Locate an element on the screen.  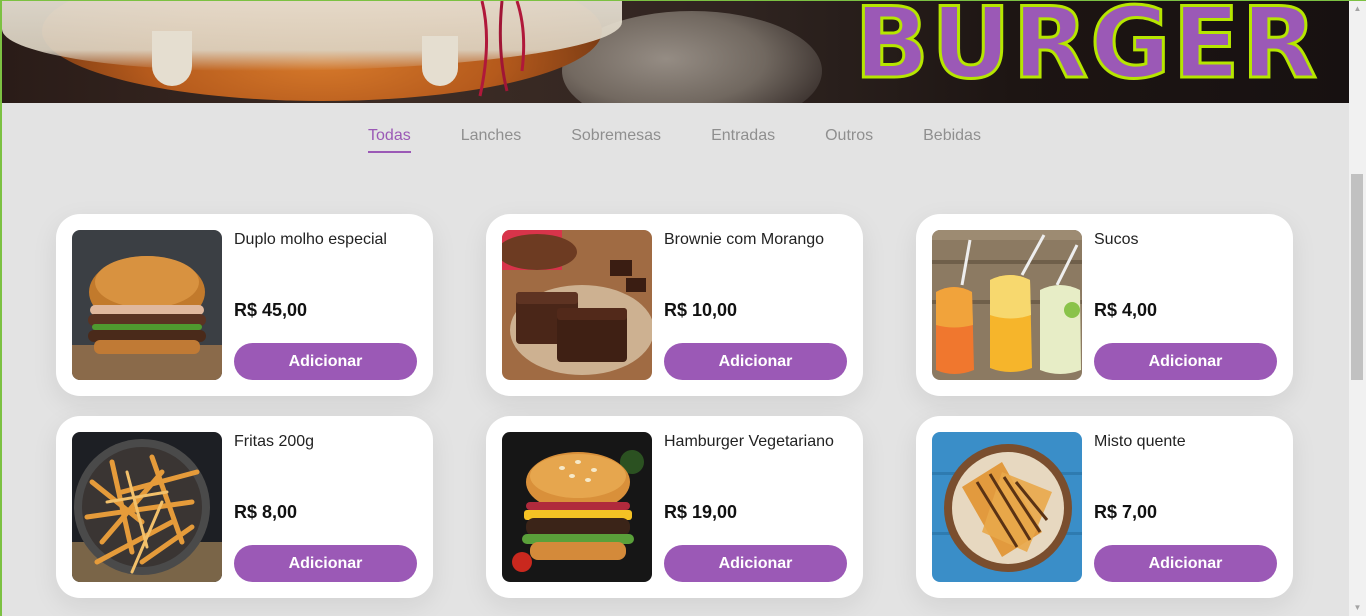
vertical-scrollbar: ▲ ▼ is located at coordinates (1357, 308).